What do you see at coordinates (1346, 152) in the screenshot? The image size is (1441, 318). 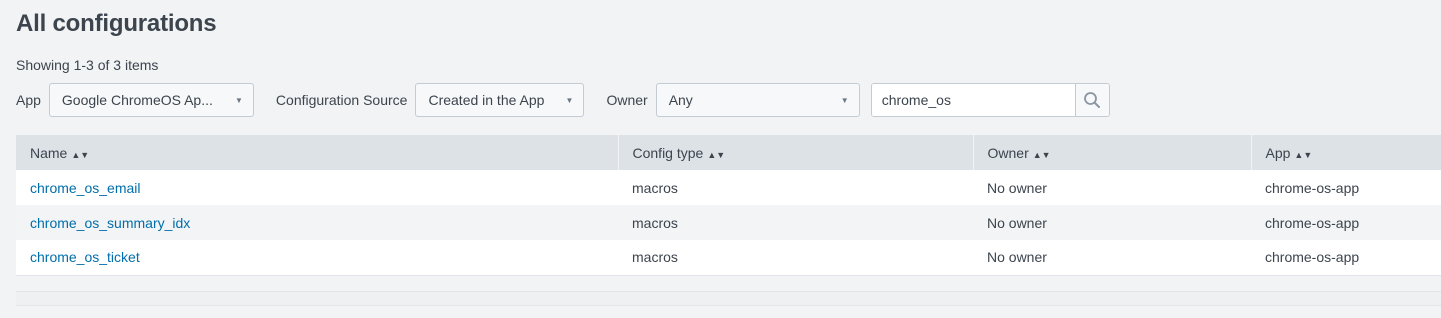 I see `column-header-app: App ▲▼` at bounding box center [1346, 152].